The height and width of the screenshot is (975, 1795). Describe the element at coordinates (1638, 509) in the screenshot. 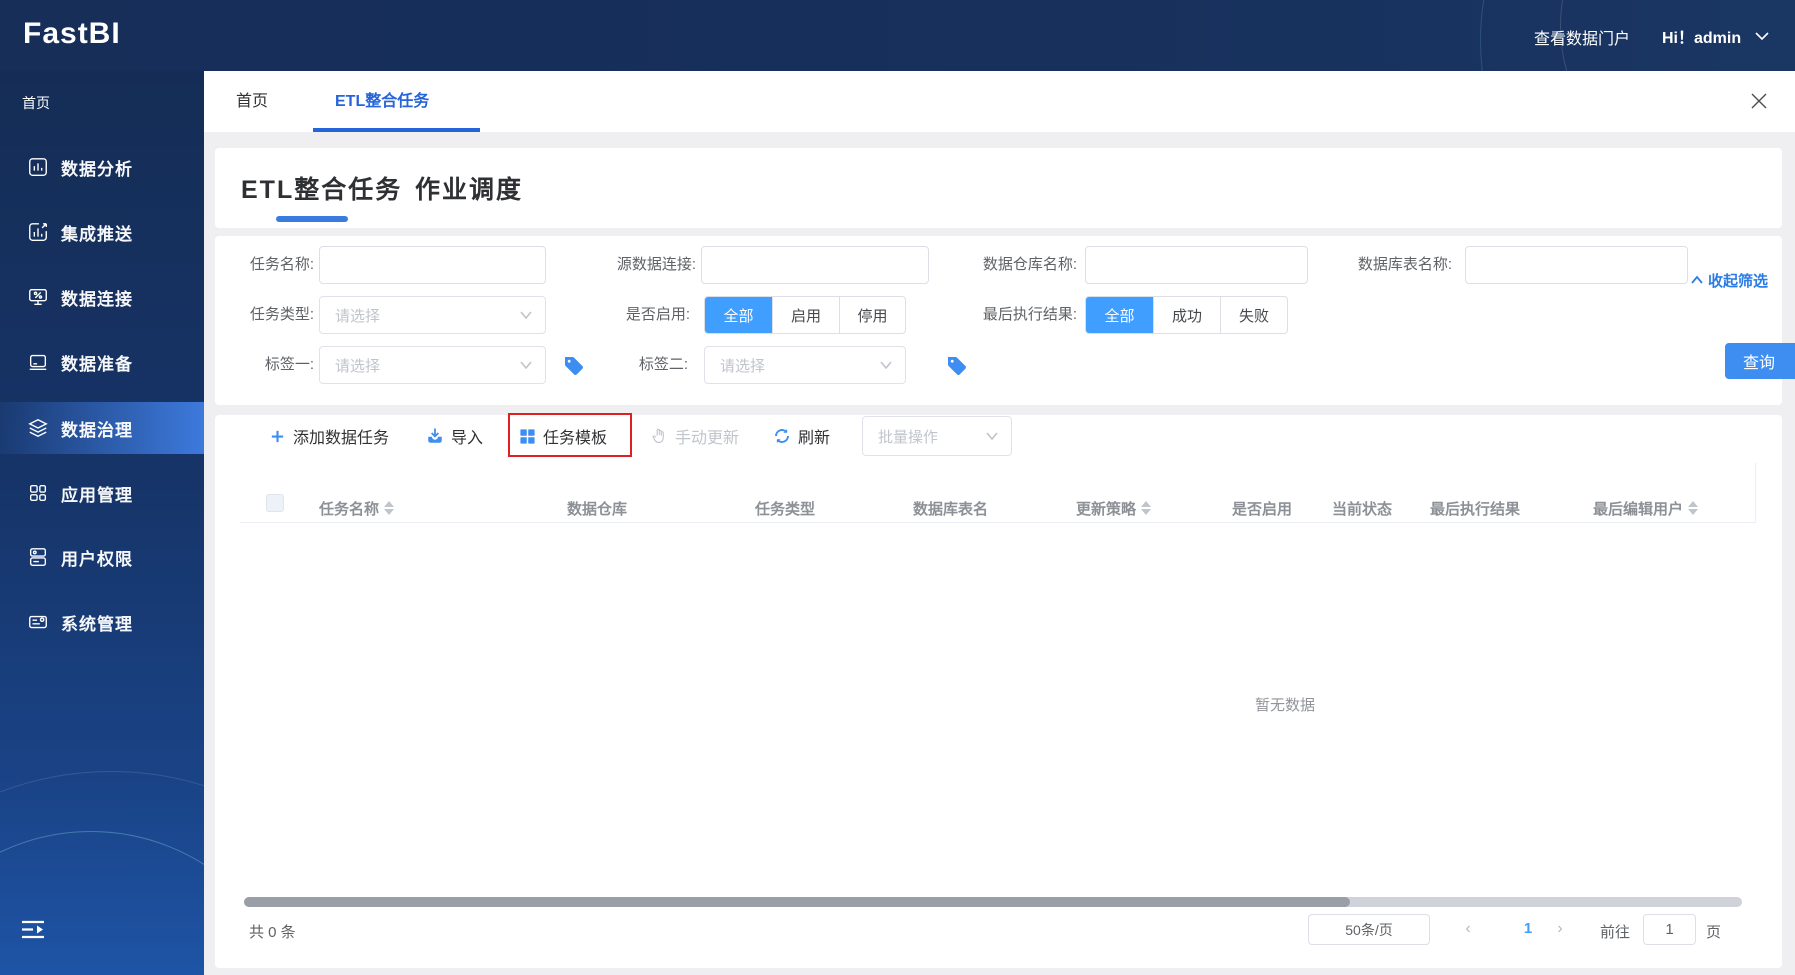

I see `column-label: 最后编辑用户` at that location.